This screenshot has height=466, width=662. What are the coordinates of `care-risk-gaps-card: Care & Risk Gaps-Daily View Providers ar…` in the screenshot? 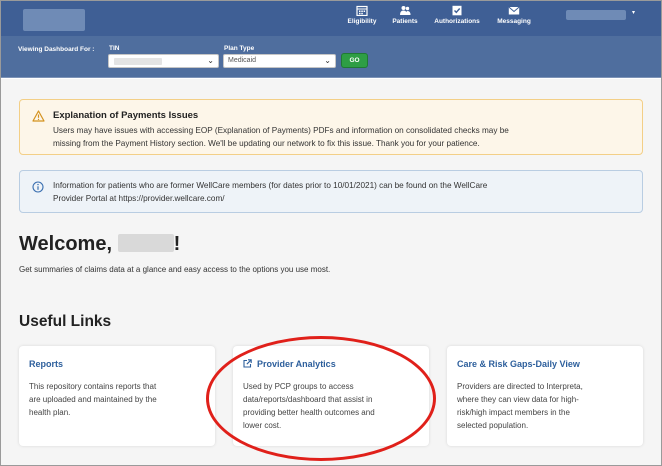 It's located at (545, 396).